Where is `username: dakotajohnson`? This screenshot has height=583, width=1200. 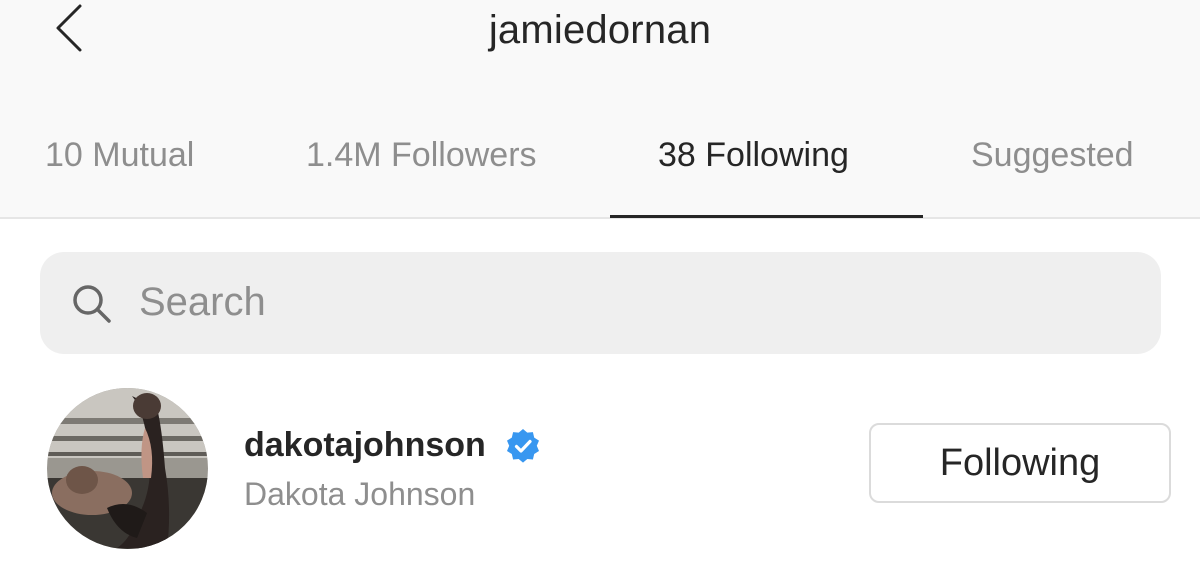 username: dakotajohnson is located at coordinates (365, 445).